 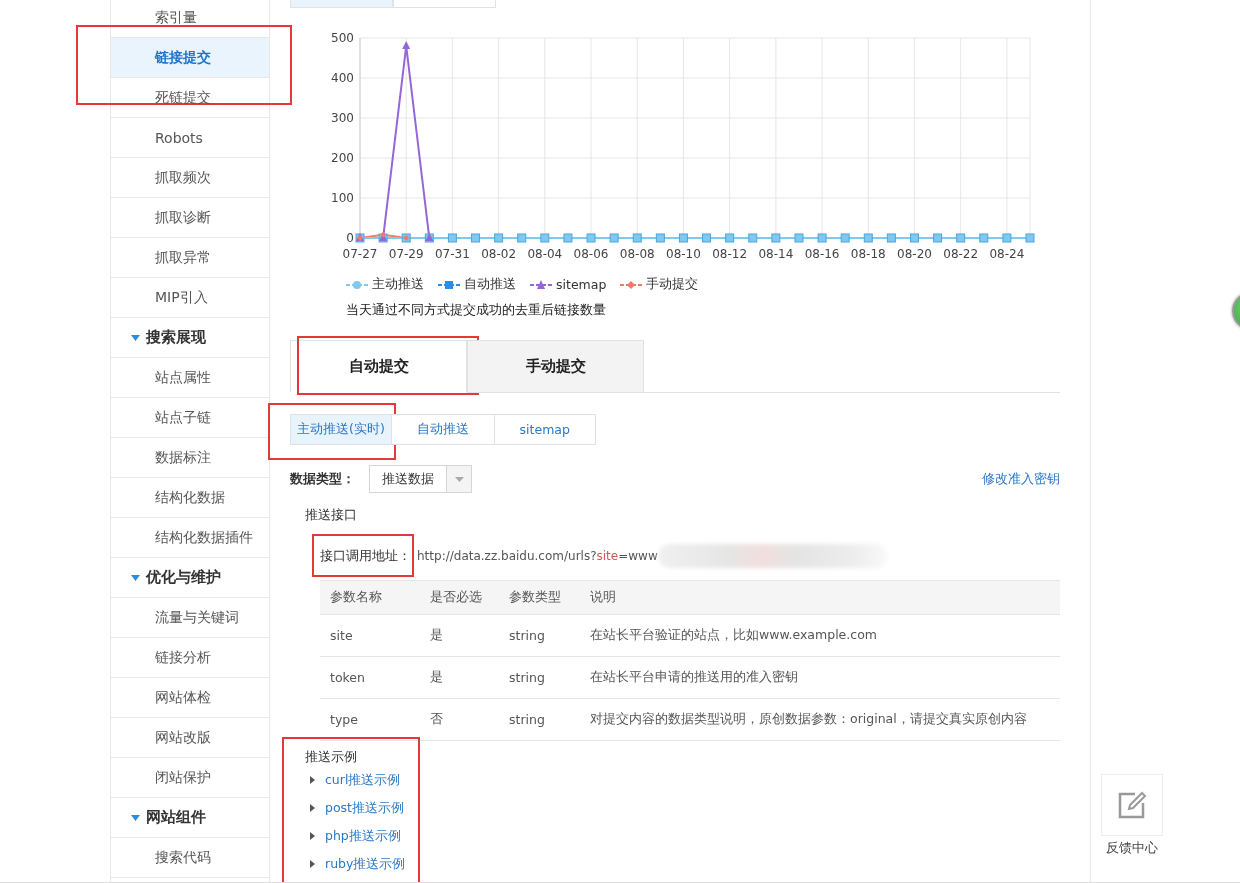 What do you see at coordinates (342, 118) in the screenshot?
I see `axis-label: 300` at bounding box center [342, 118].